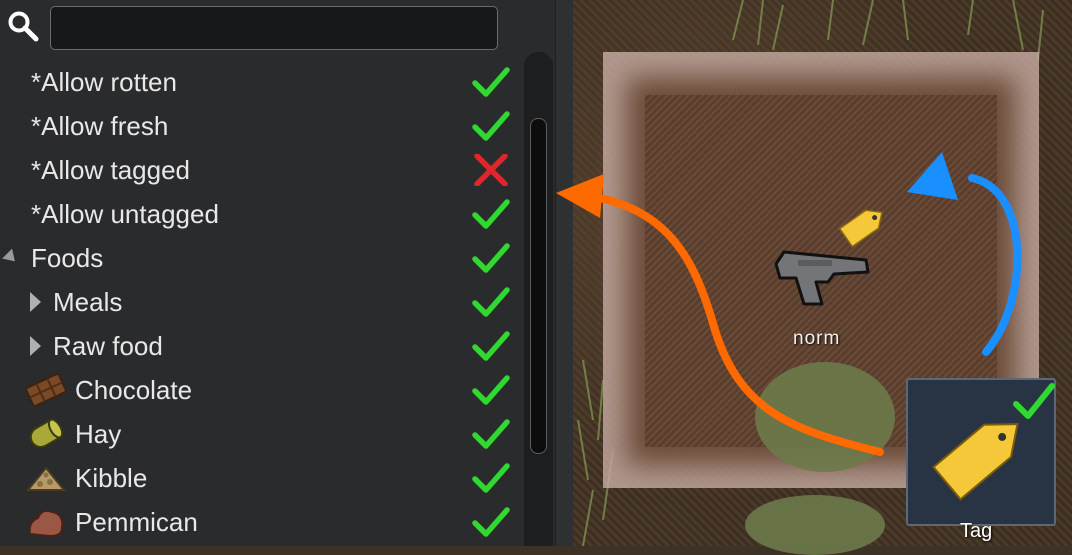 This screenshot has height=555, width=1072. Describe the element at coordinates (1034, 401) in the screenshot. I see `check-icon` at that location.